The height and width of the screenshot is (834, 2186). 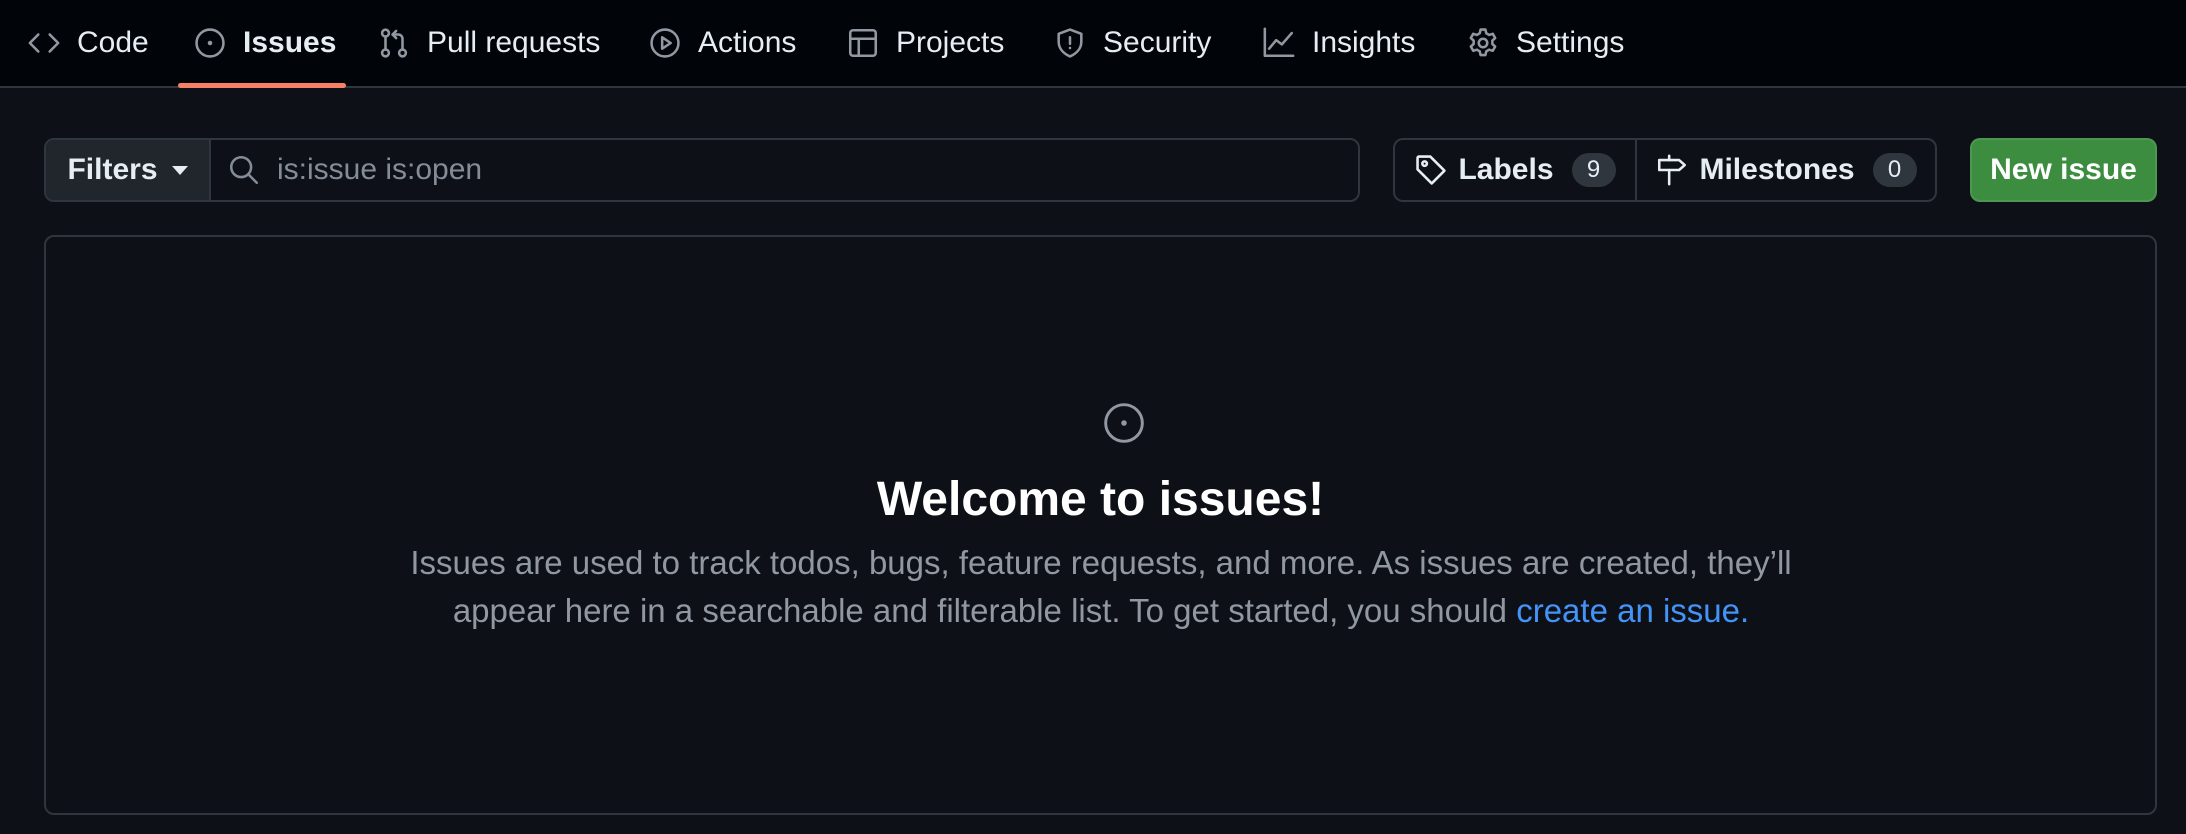 What do you see at coordinates (394, 43) in the screenshot?
I see `git-pull-request-icon` at bounding box center [394, 43].